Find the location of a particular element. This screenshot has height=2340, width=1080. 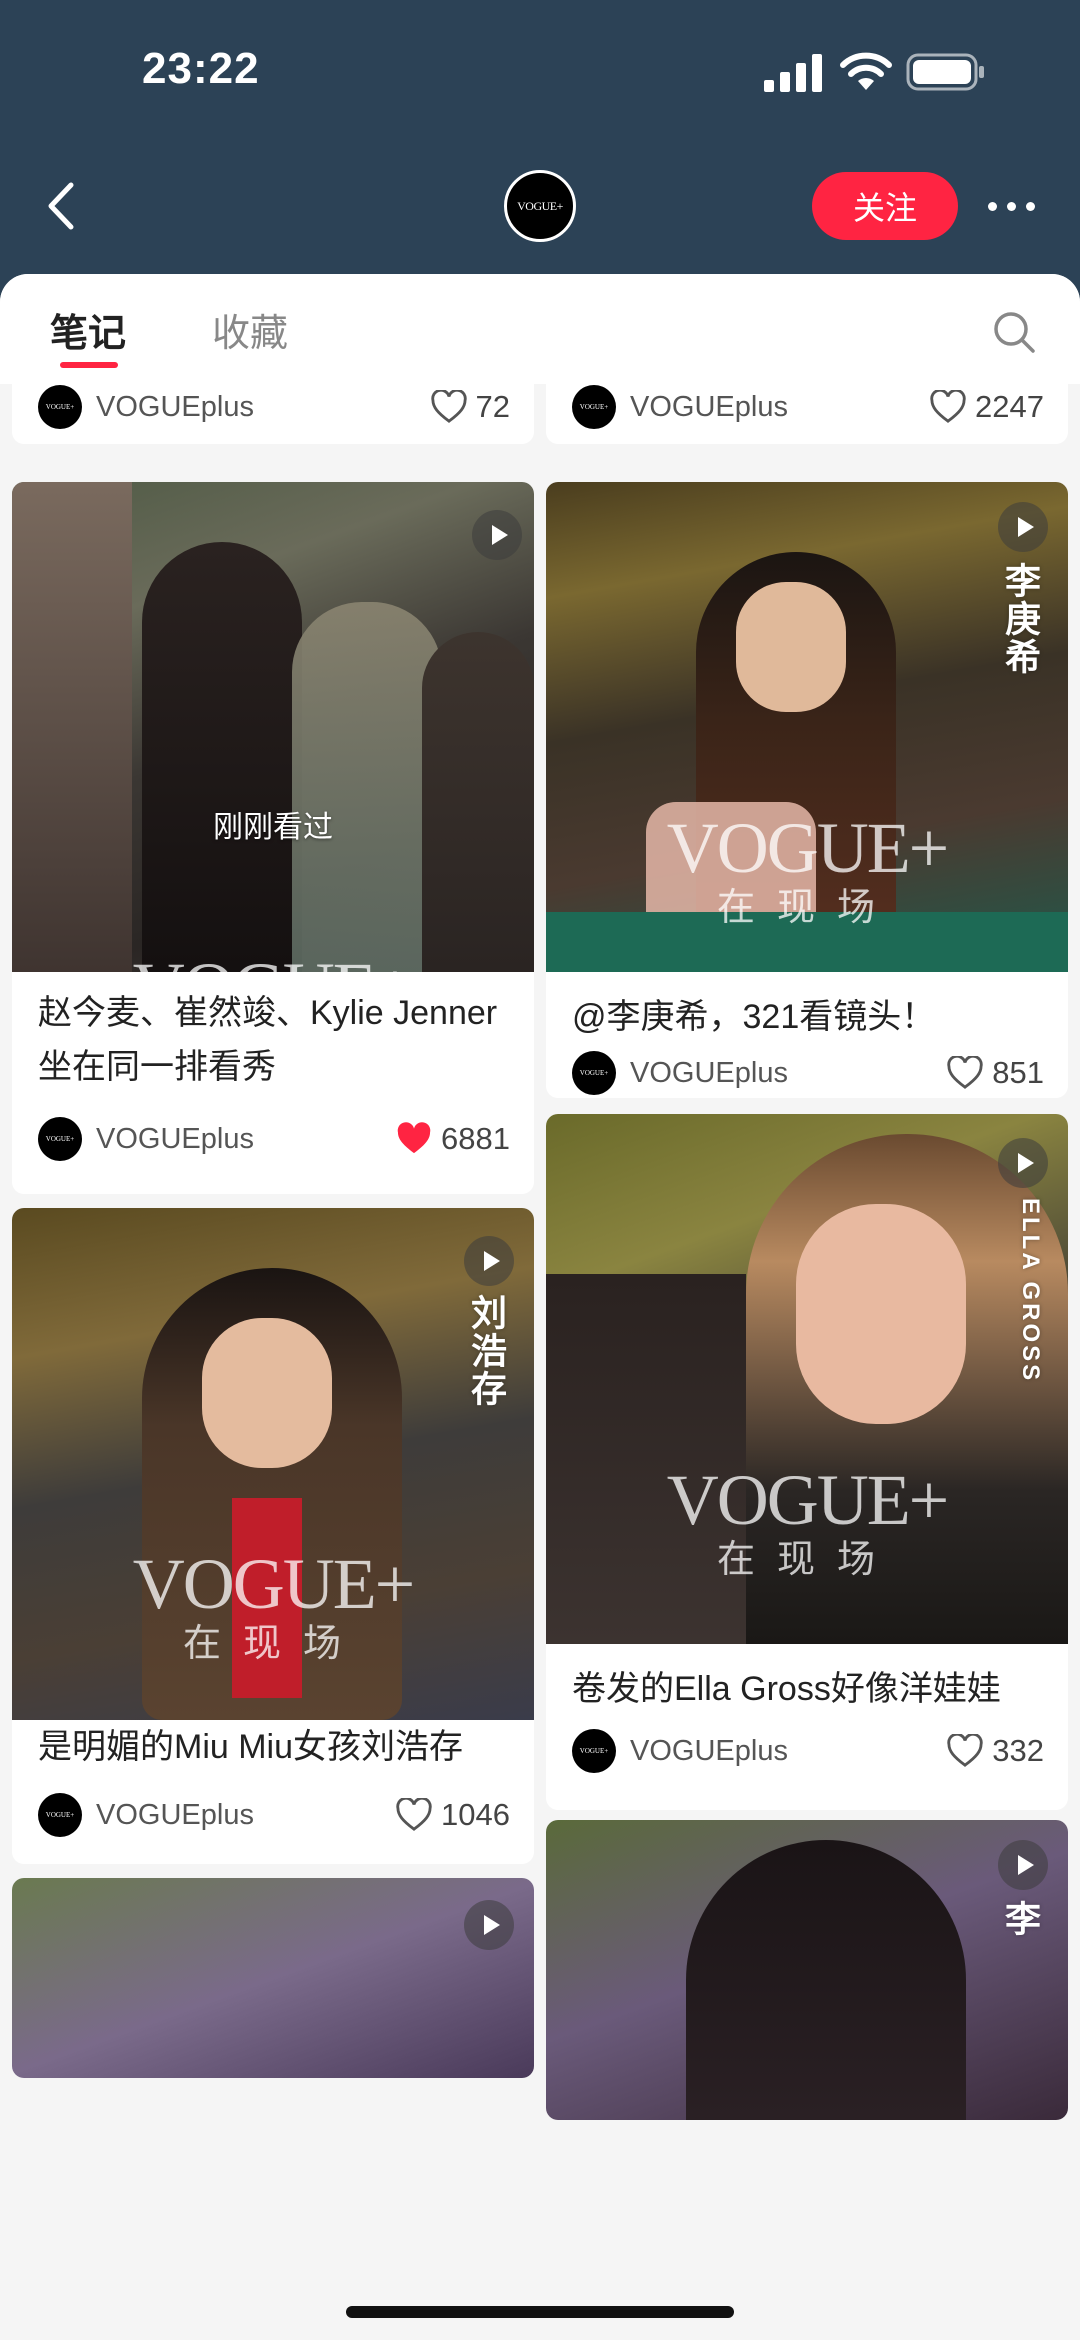

profile-avatar: VOGUE+ is located at coordinates (540, 206).